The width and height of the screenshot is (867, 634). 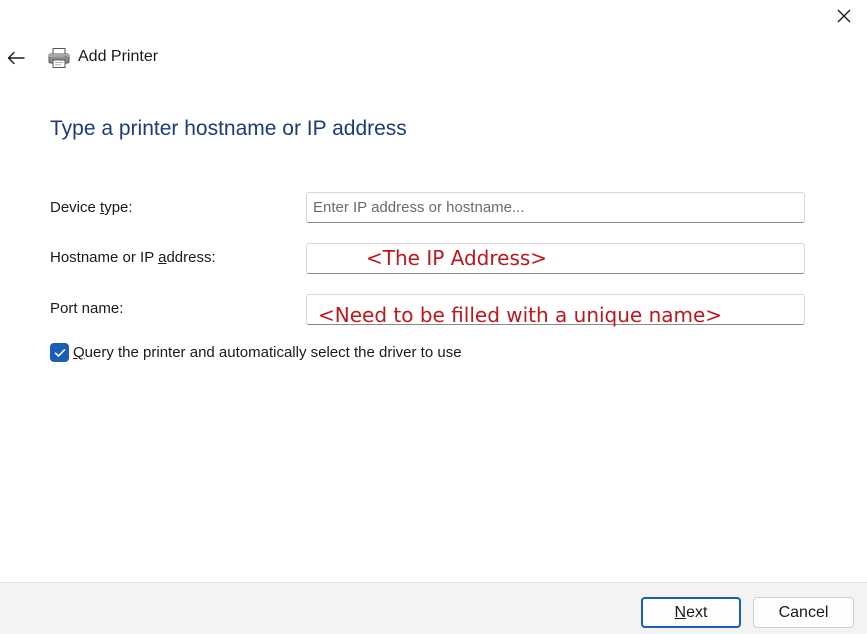 I want to click on close-icon, so click(x=844, y=16).